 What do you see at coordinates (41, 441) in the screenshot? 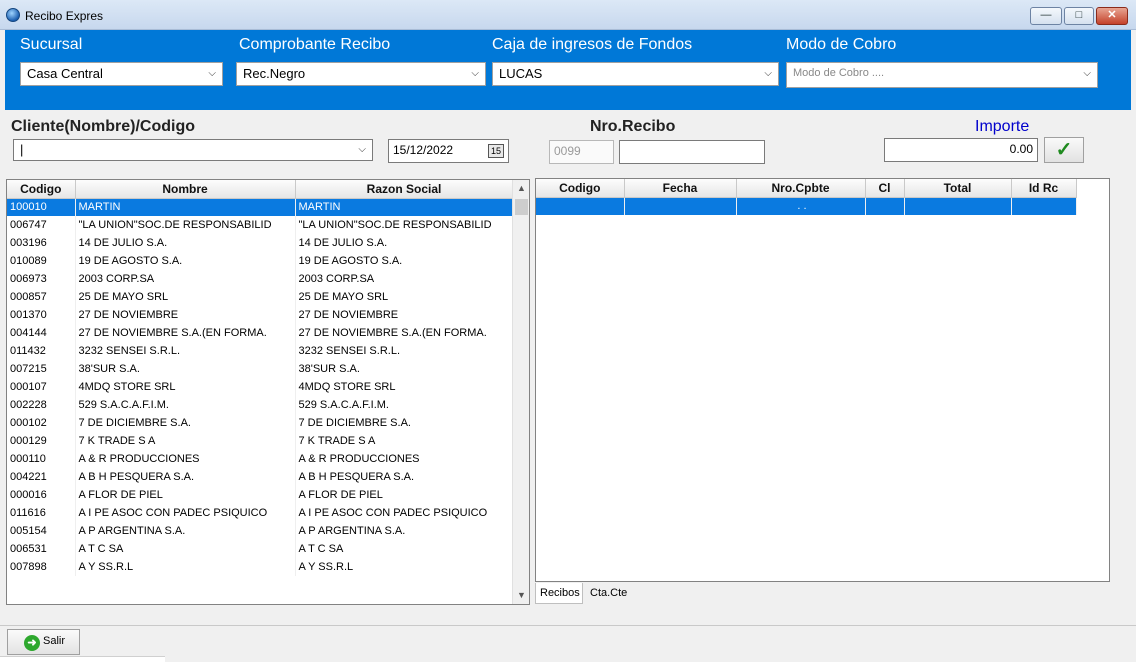
I see `cell-codigo: 000129` at bounding box center [41, 441].